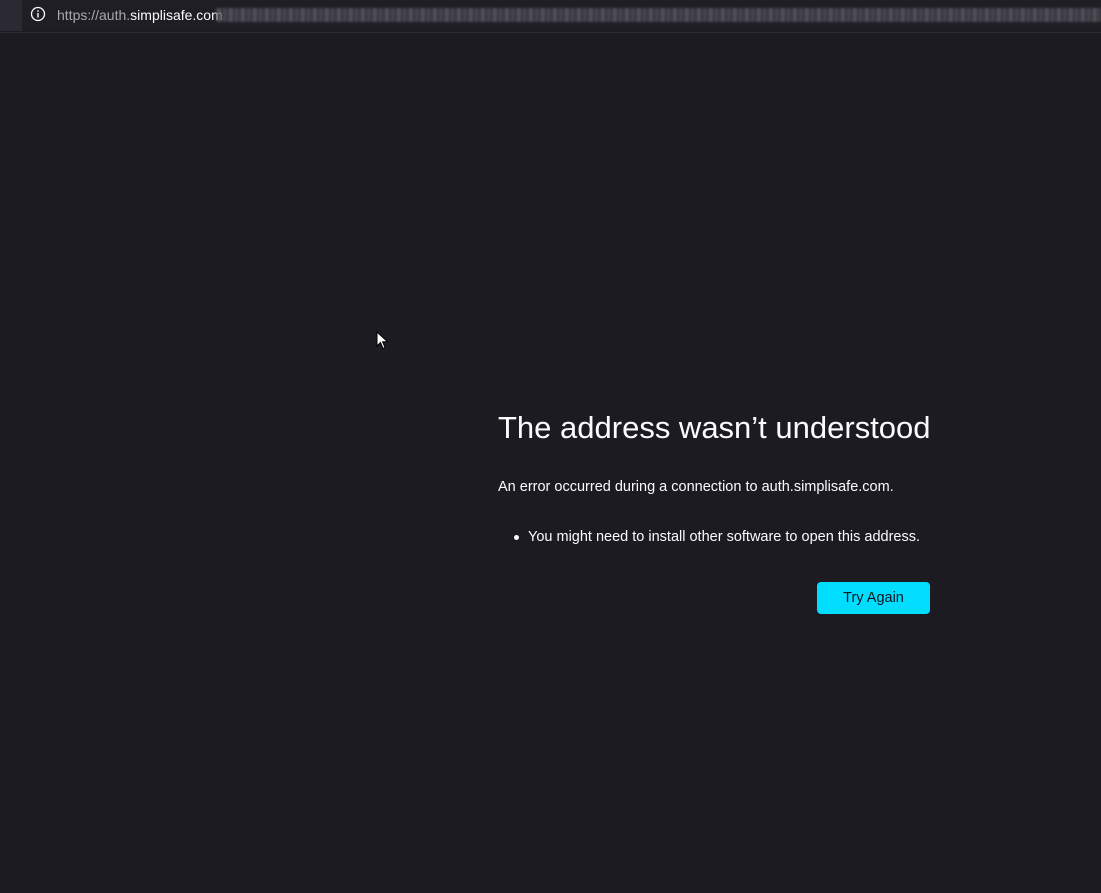  I want to click on mouse-cursor-icon, so click(382, 340).